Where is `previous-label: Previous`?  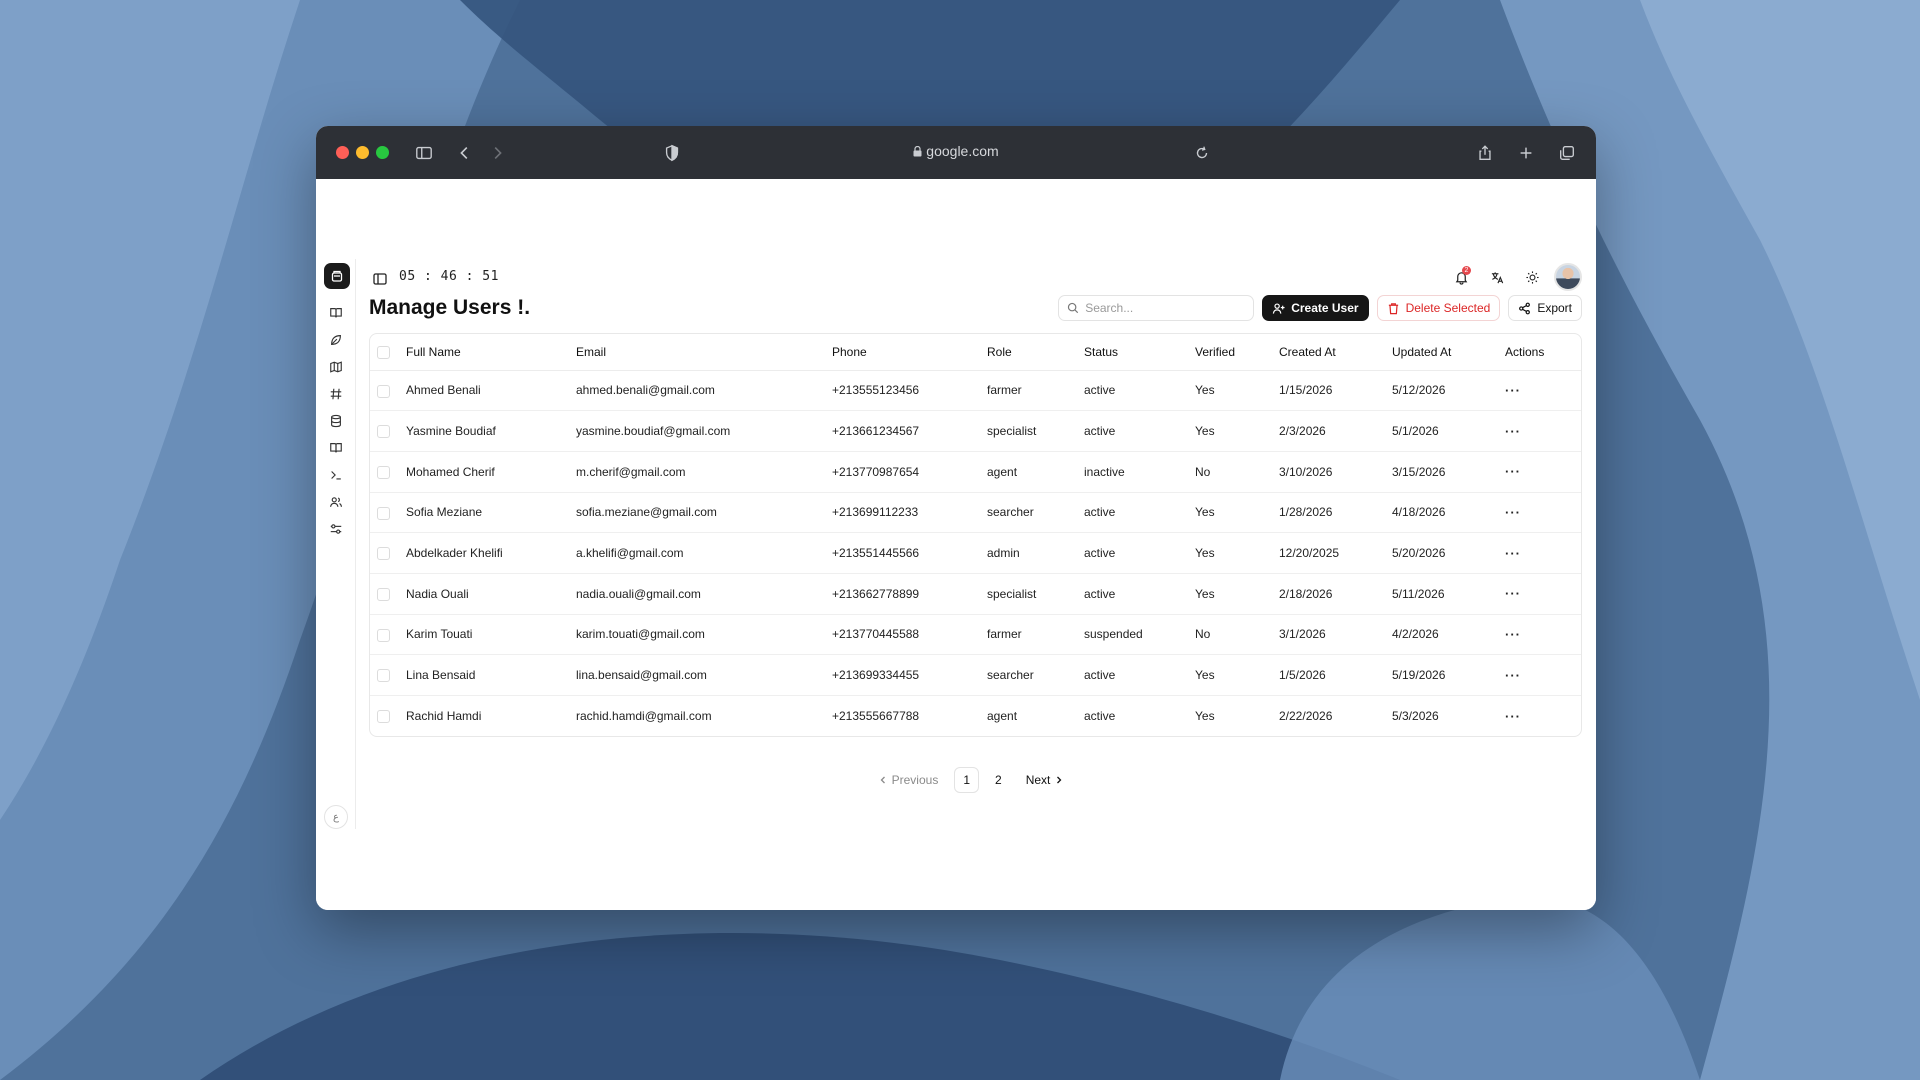
previous-label: Previous is located at coordinates (915, 780).